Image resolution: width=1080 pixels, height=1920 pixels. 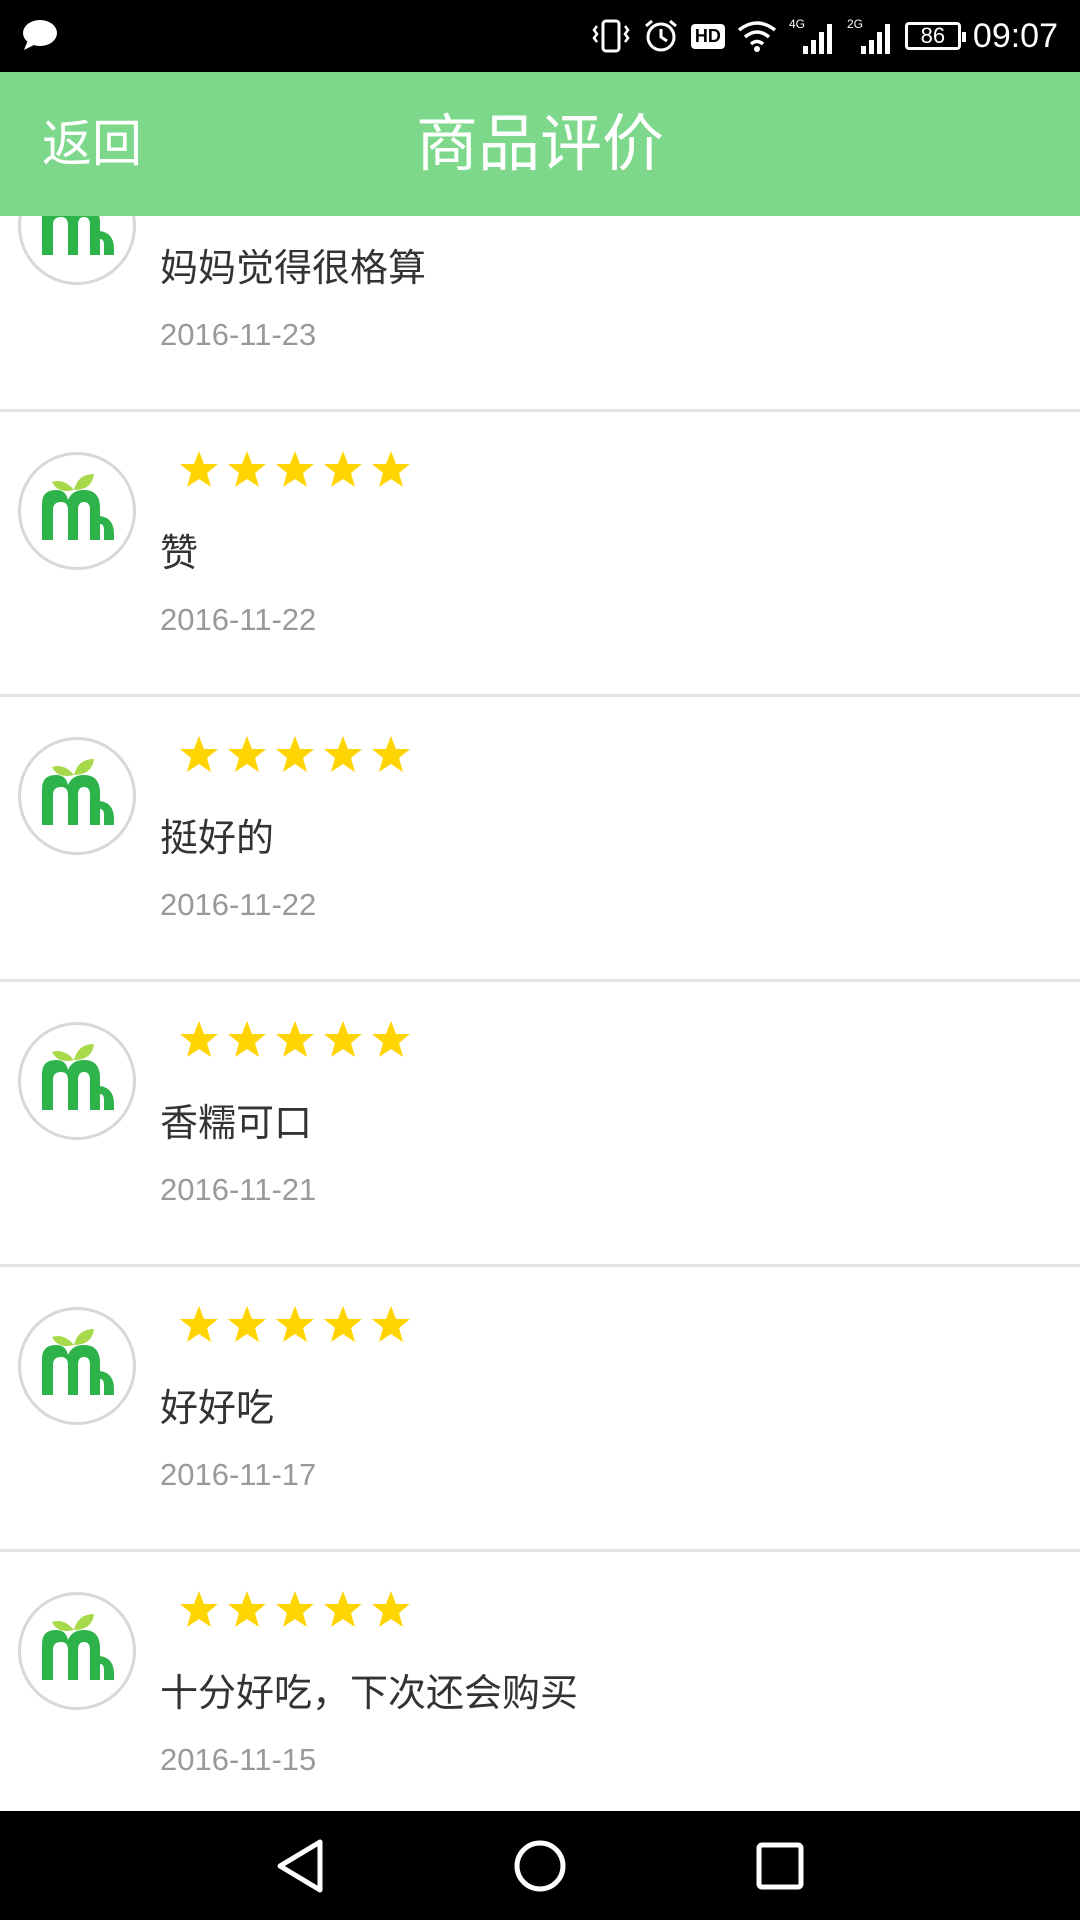 I want to click on review-date: 2016-11-17, so click(x=238, y=1474).